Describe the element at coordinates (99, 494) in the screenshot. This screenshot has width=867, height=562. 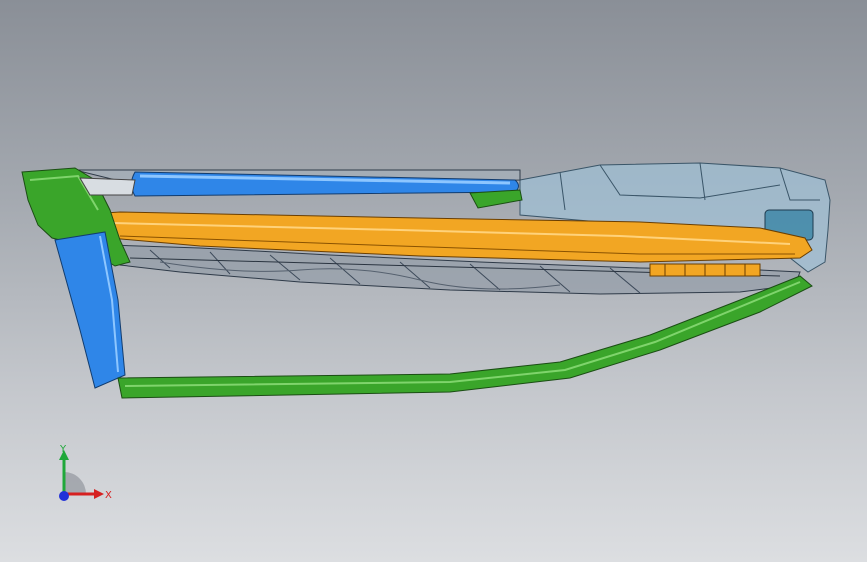
I see `x-axis-arrowhead` at that location.